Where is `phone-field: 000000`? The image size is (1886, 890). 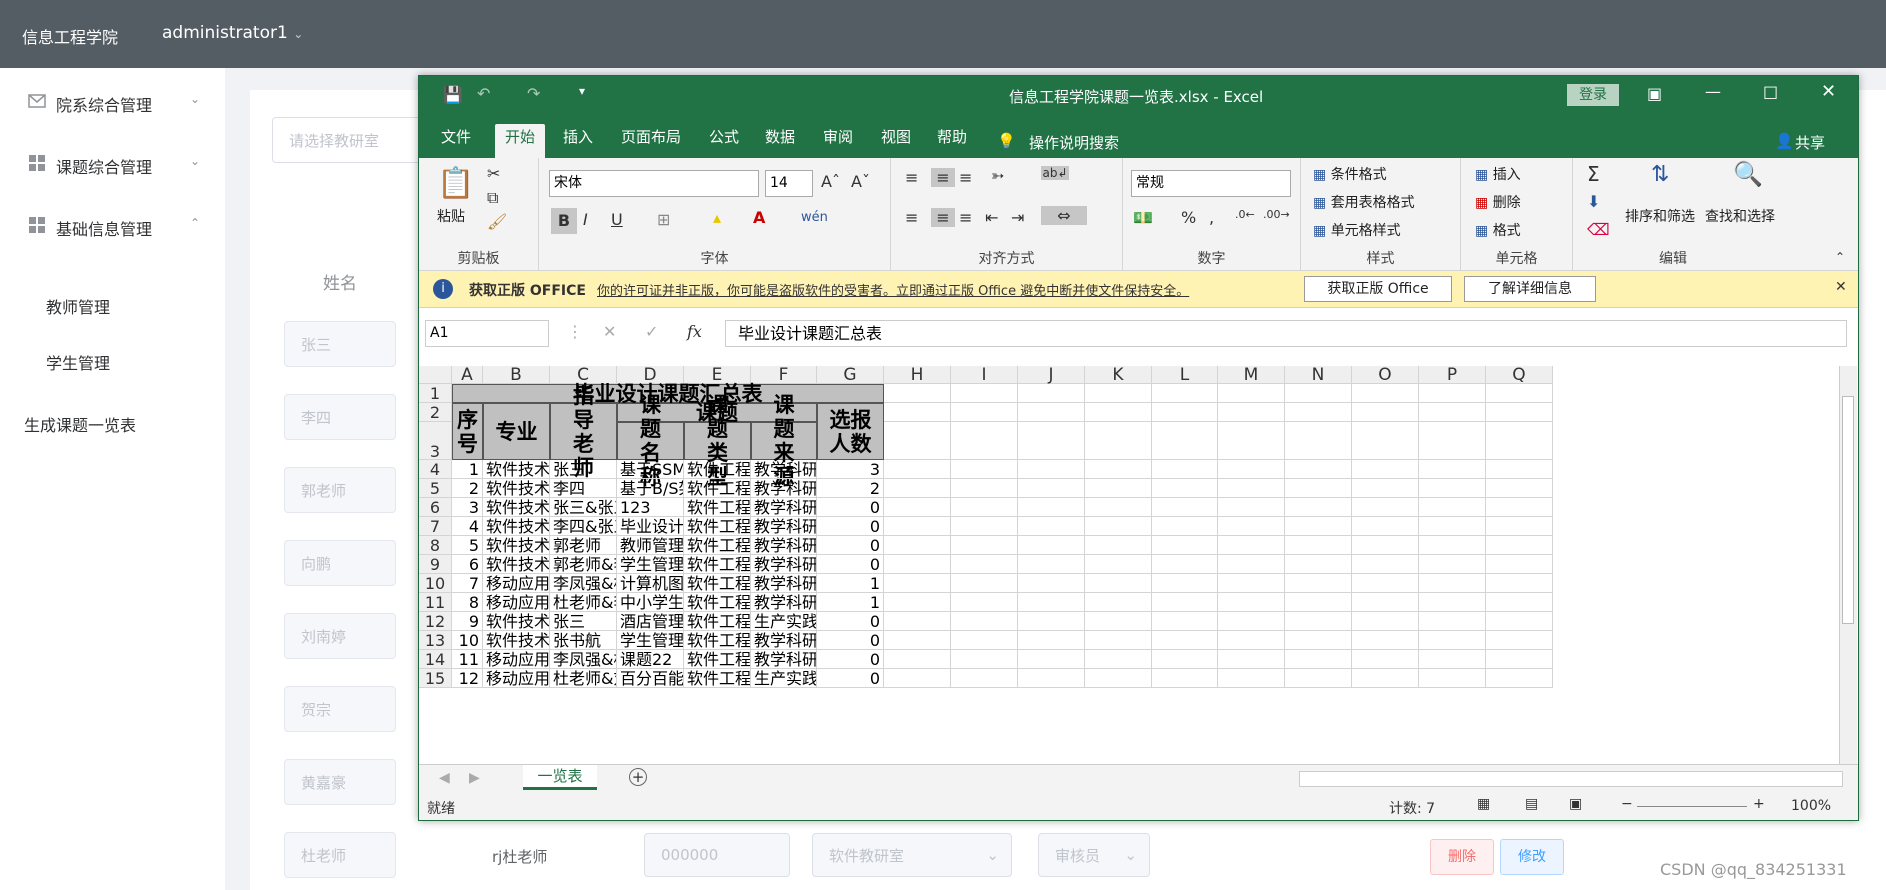 phone-field: 000000 is located at coordinates (717, 855).